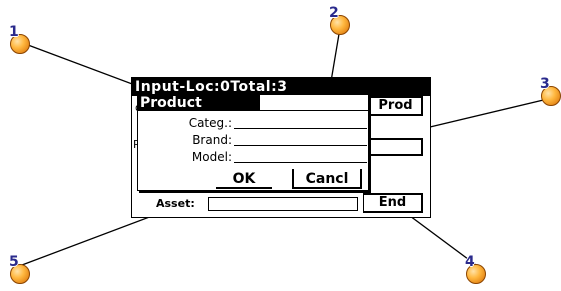 The image size is (561, 291). What do you see at coordinates (470, 262) in the screenshot?
I see `callout-number: 4` at bounding box center [470, 262].